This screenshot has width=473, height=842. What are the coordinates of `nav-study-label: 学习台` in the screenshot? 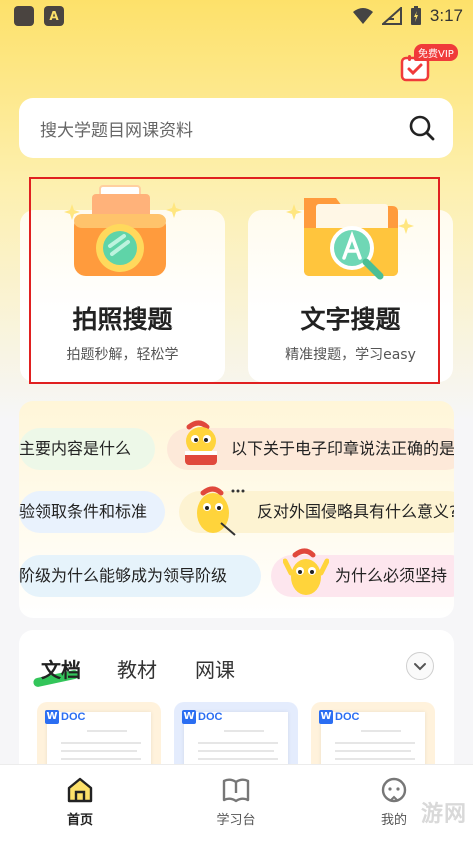 It's located at (236, 820).